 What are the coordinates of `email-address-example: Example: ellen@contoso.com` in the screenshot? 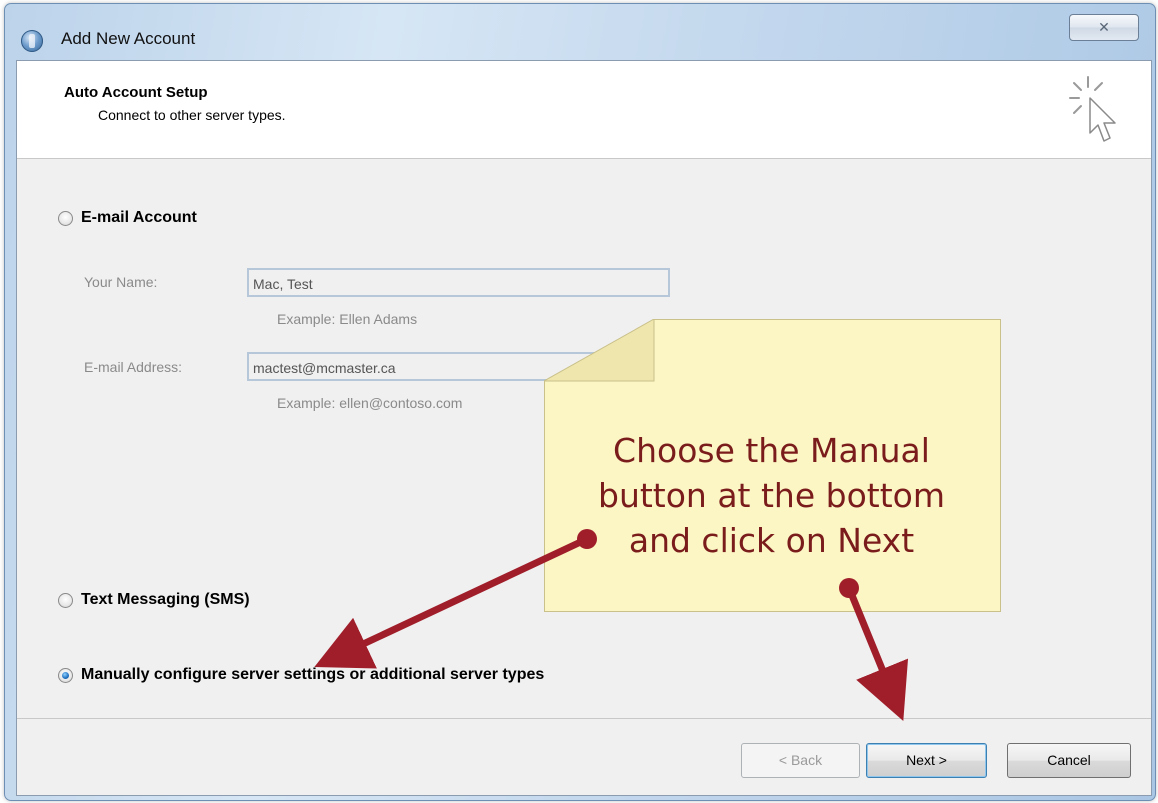 It's located at (370, 403).